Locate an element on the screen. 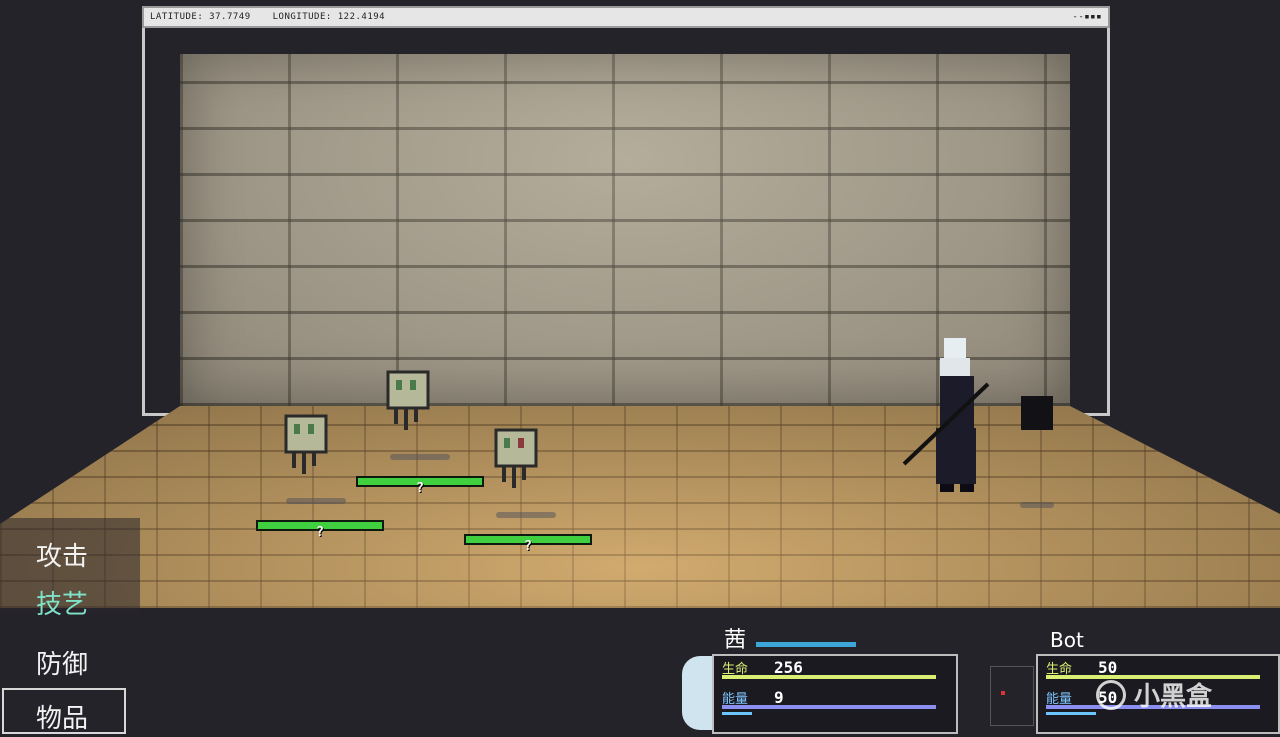  command-attack: 攻击 is located at coordinates (62, 554).